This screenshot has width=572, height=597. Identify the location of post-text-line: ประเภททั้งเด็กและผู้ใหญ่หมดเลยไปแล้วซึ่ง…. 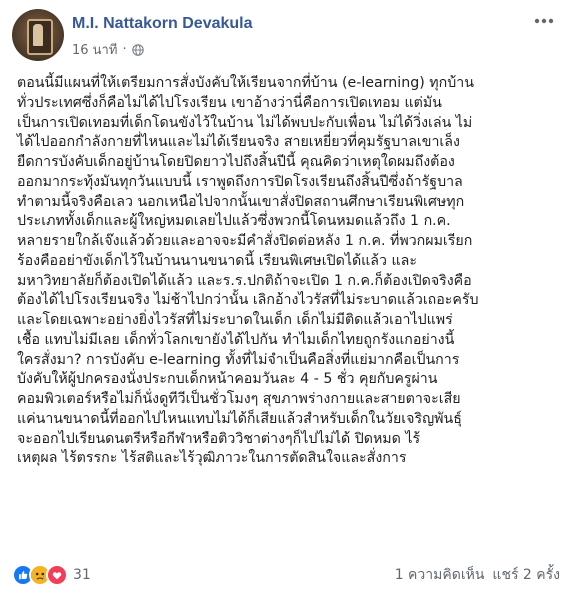
(234, 221).